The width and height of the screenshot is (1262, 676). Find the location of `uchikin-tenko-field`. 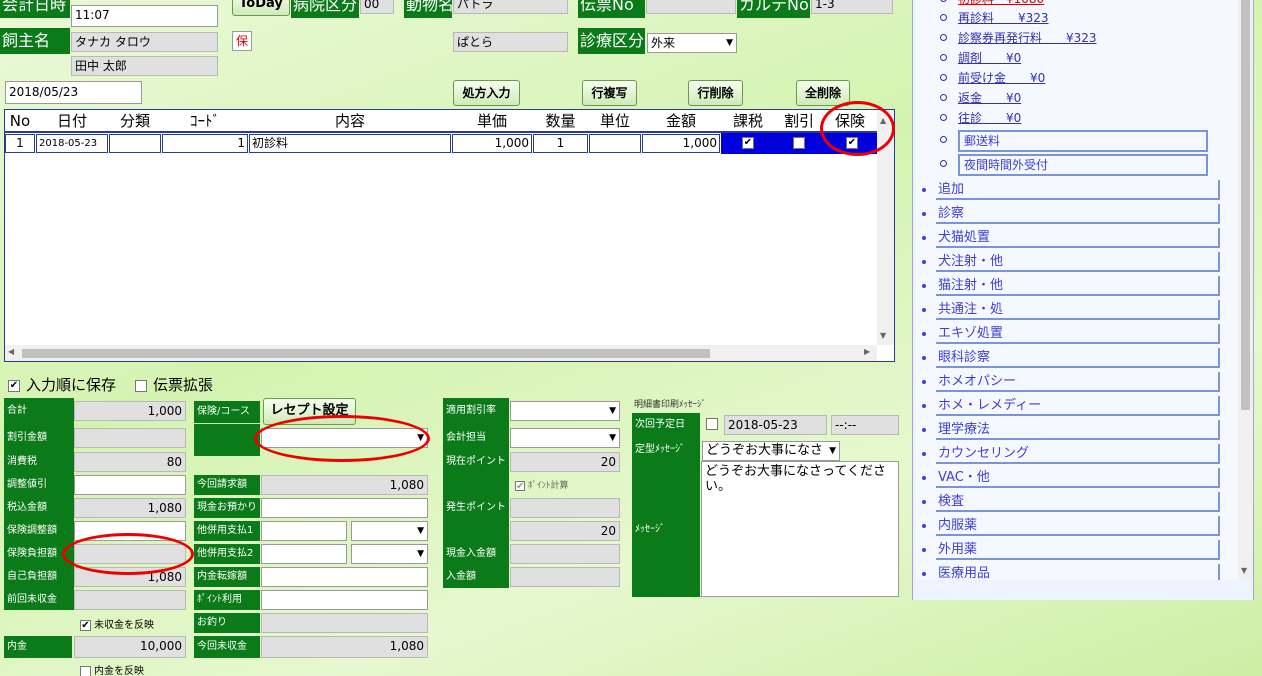

uchikin-tenko-field is located at coordinates (344, 577).